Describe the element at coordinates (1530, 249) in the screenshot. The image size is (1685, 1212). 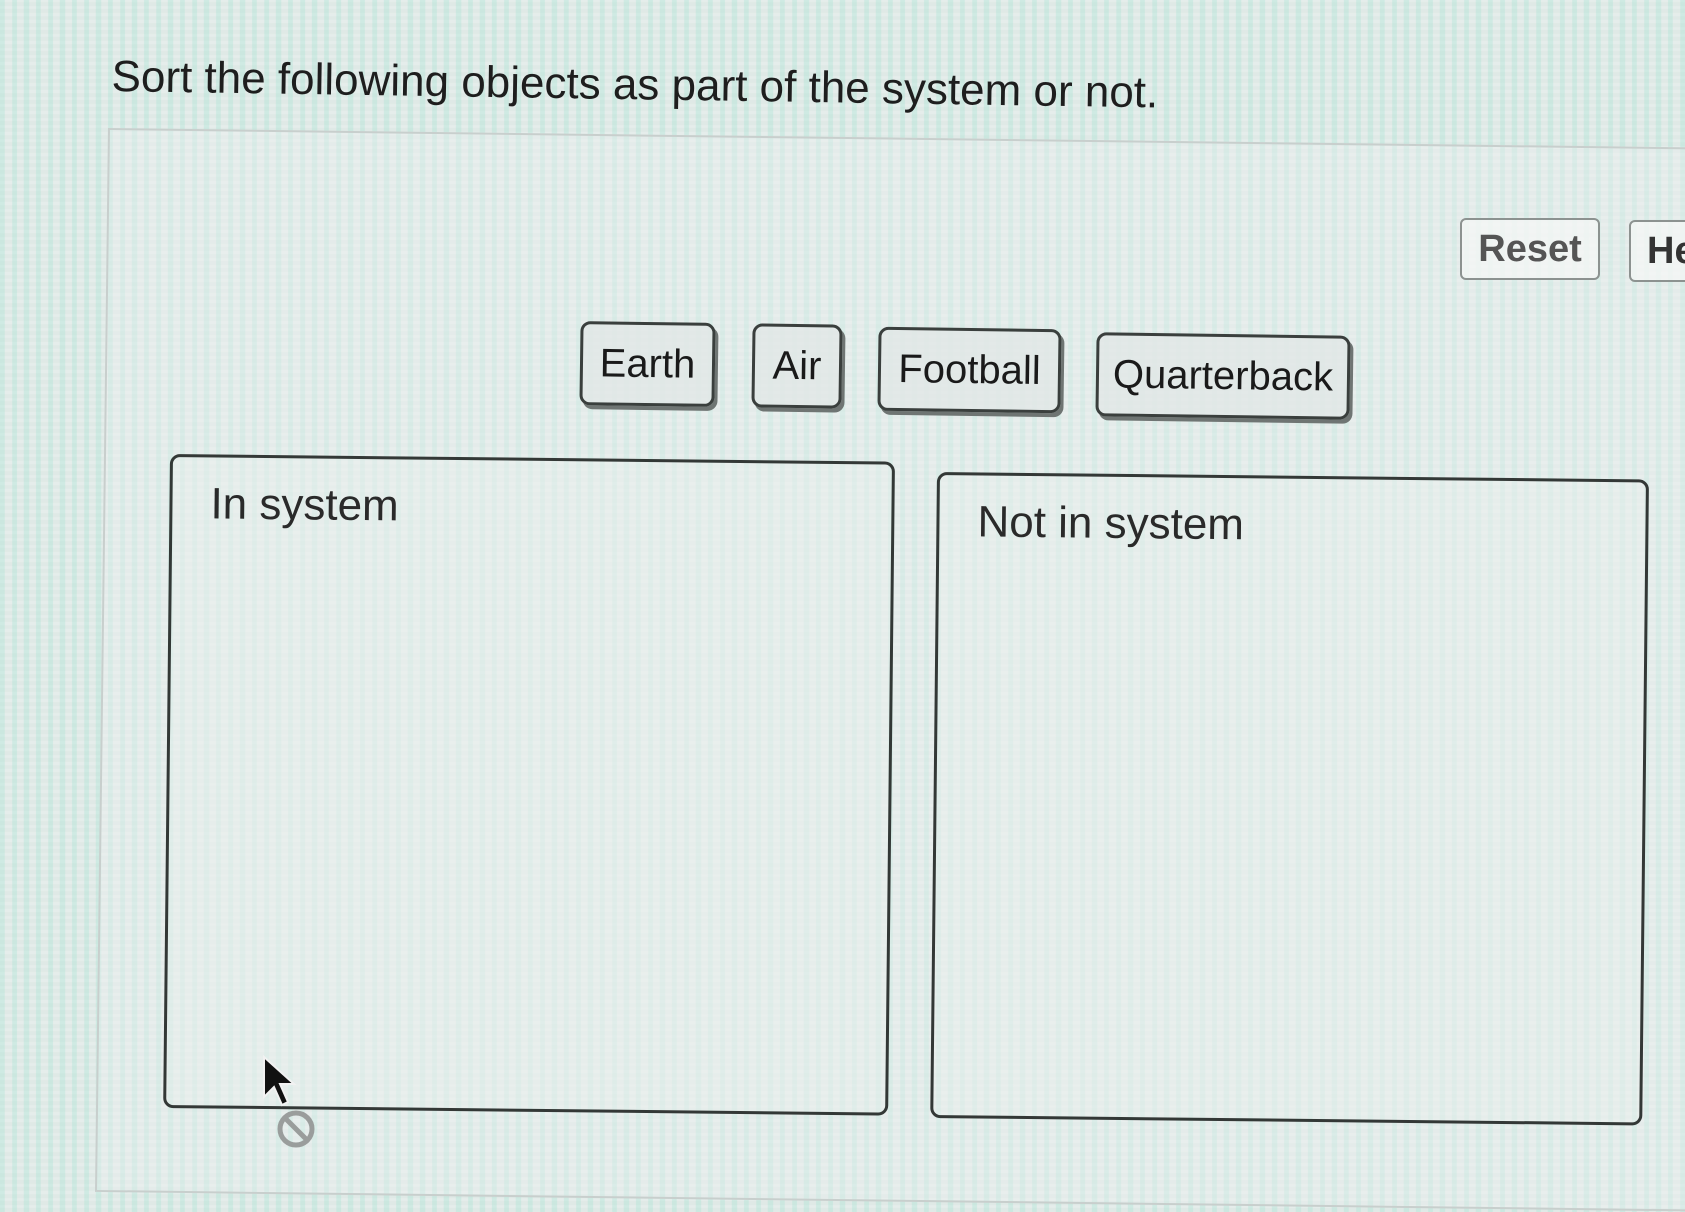
I see `reset-button: Reset` at that location.